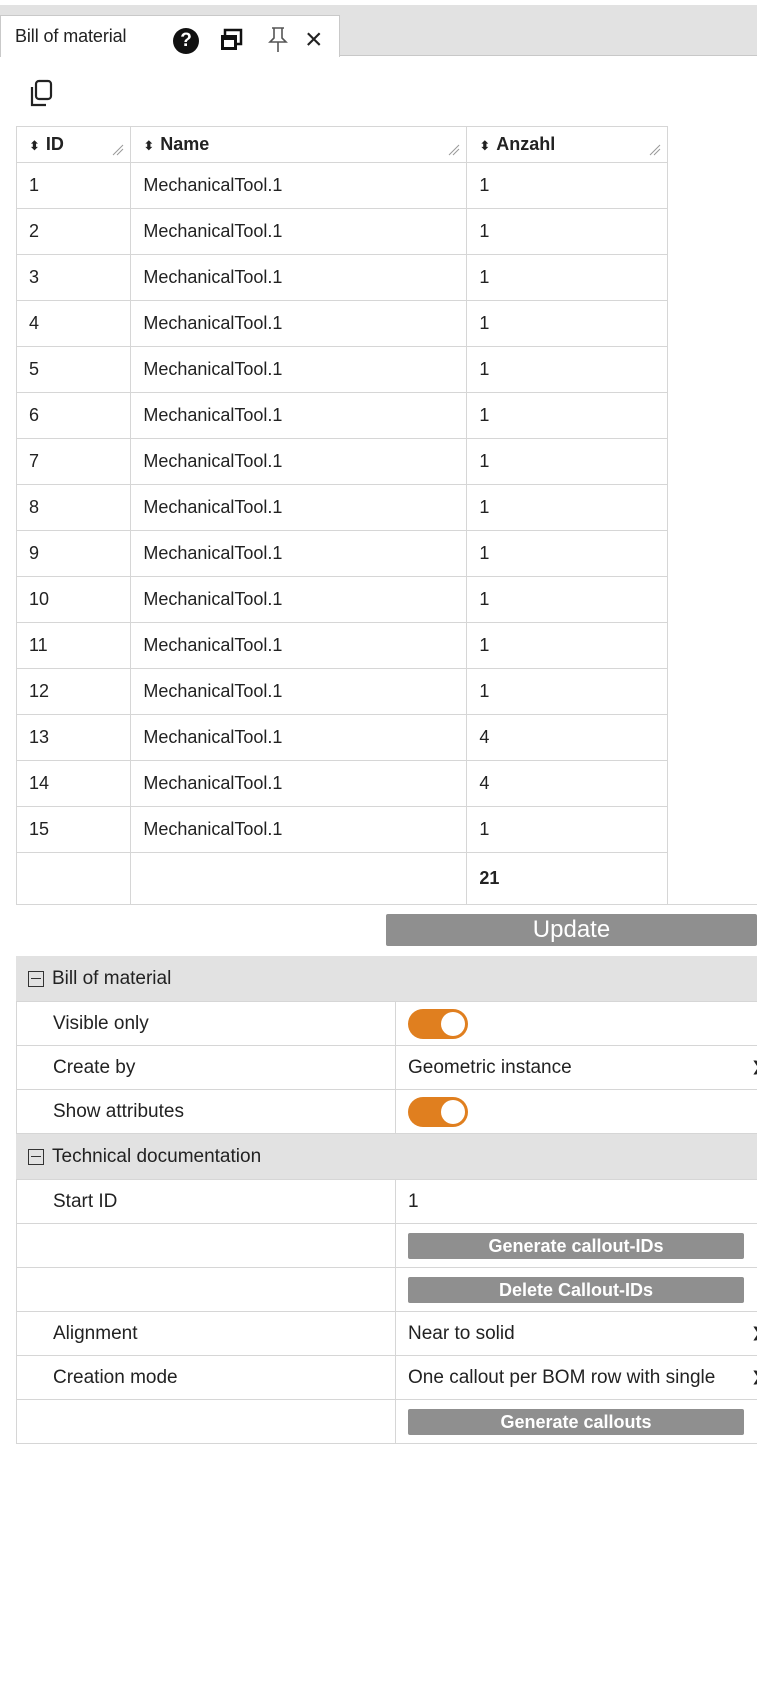  I want to click on visible-only-label: Visible only, so click(206, 1023).